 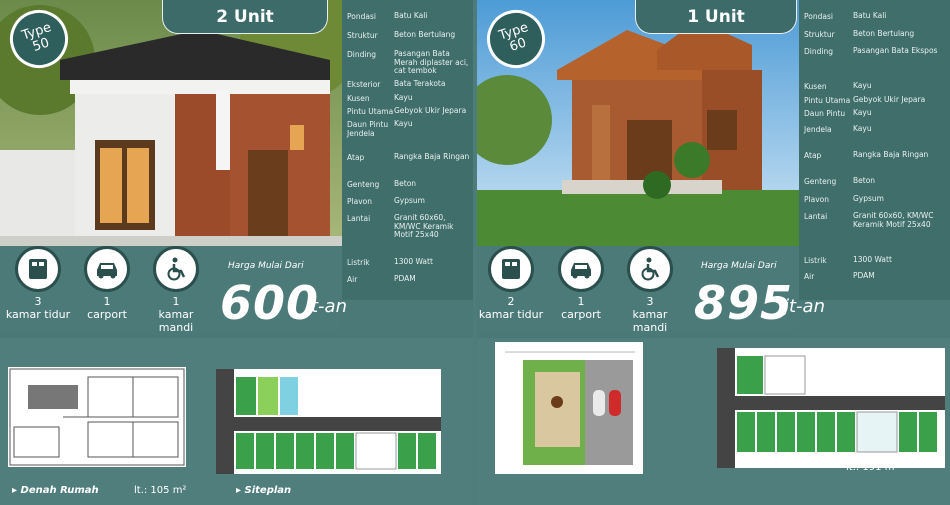 What do you see at coordinates (245, 17) in the screenshot?
I see `unit-count-tab: 2 Unit` at bounding box center [245, 17].